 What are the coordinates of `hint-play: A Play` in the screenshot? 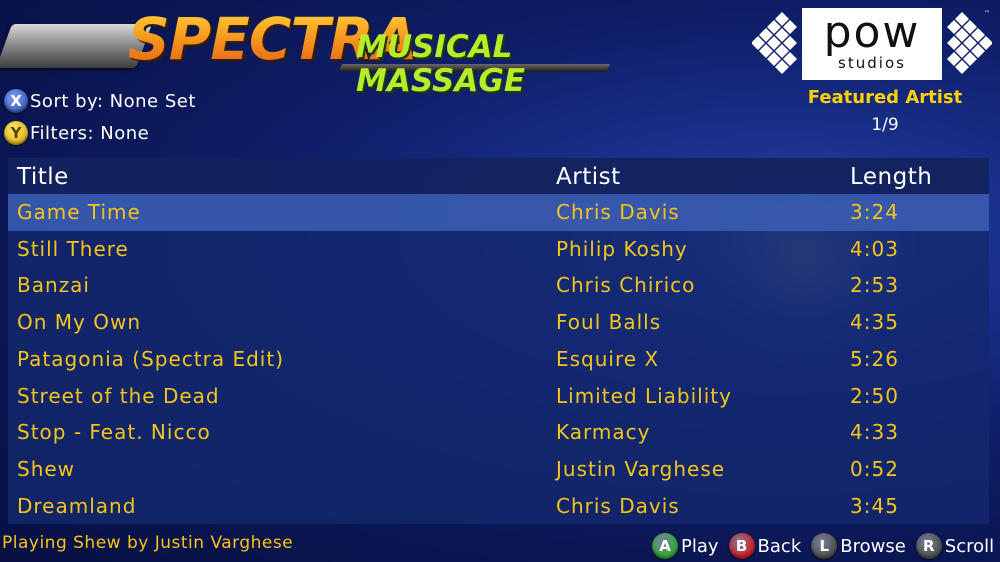 It's located at (685, 546).